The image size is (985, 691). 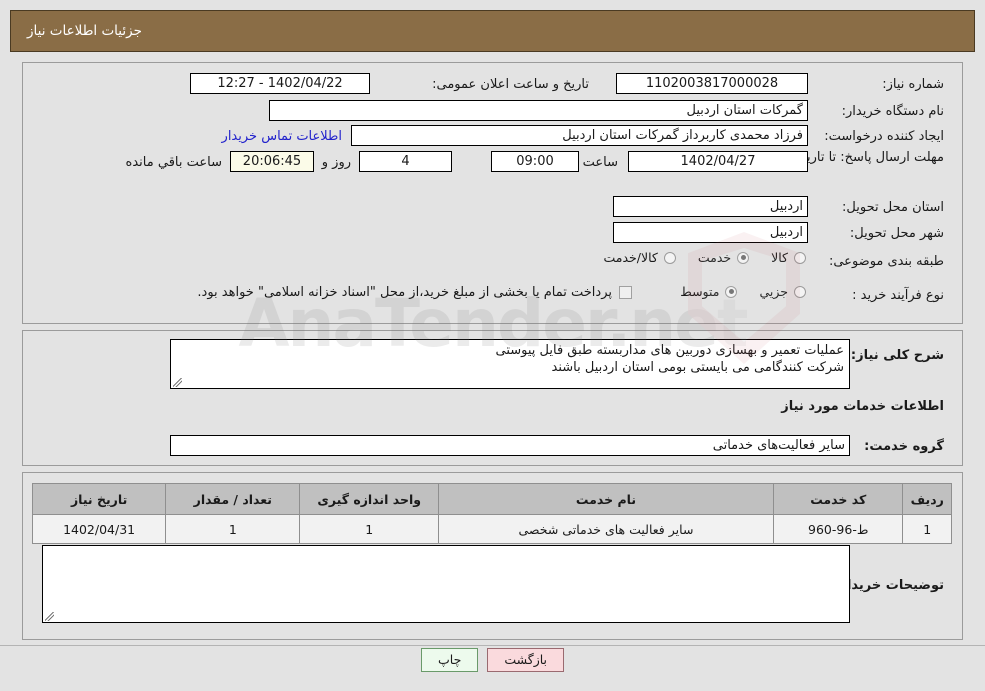 I want to click on back-button: بازگشت, so click(x=526, y=660).